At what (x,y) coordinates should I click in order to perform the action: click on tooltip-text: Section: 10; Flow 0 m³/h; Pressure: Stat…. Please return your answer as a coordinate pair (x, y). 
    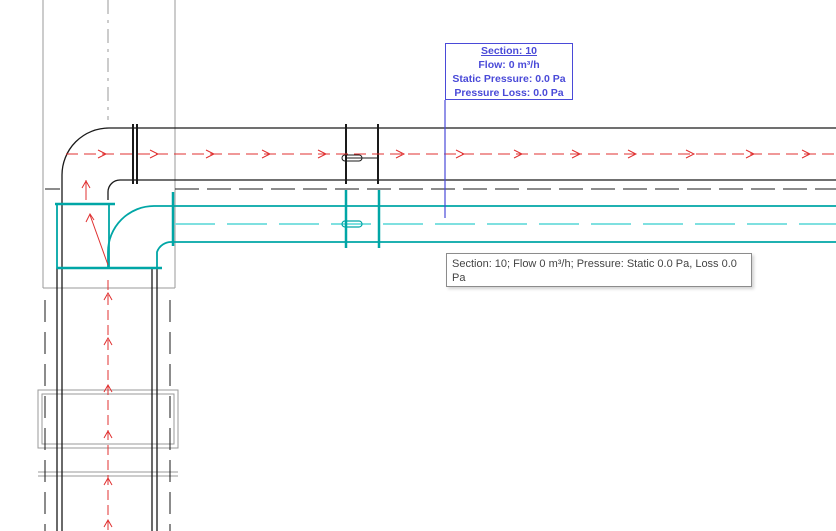
    Looking at the image, I should click on (594, 271).